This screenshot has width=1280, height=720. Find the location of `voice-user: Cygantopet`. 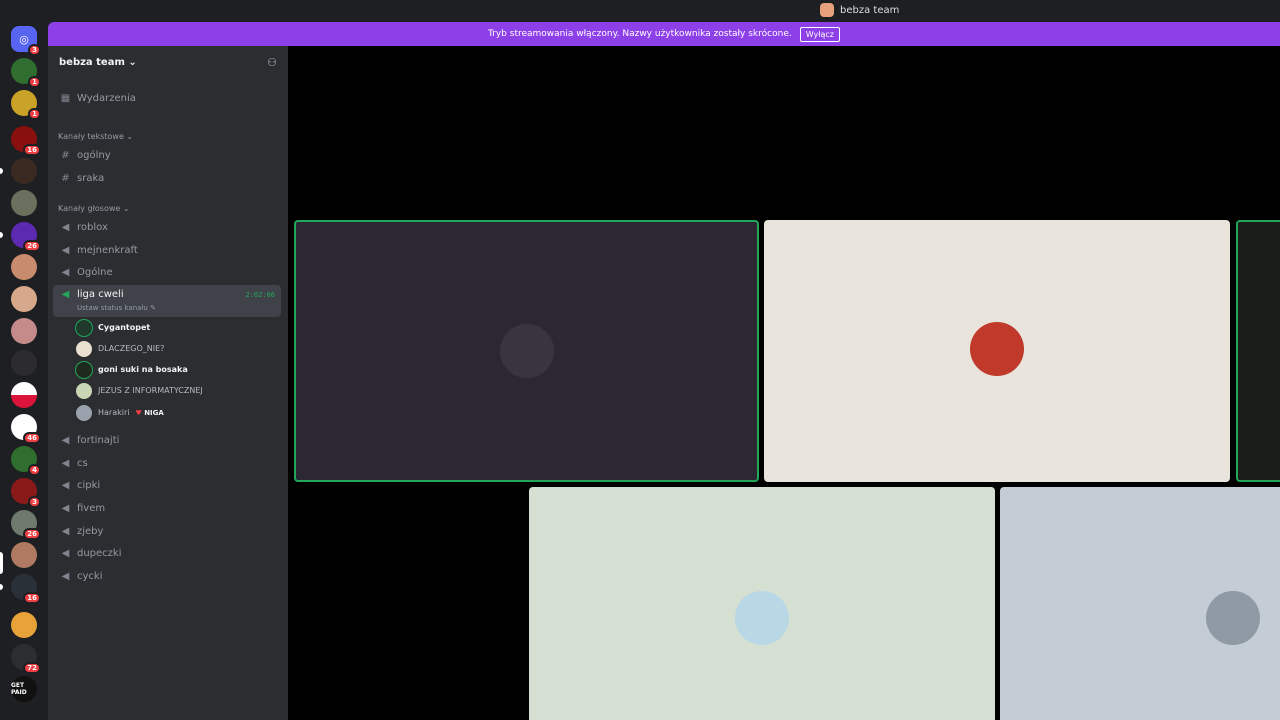

voice-user: Cygantopet is located at coordinates (113, 327).